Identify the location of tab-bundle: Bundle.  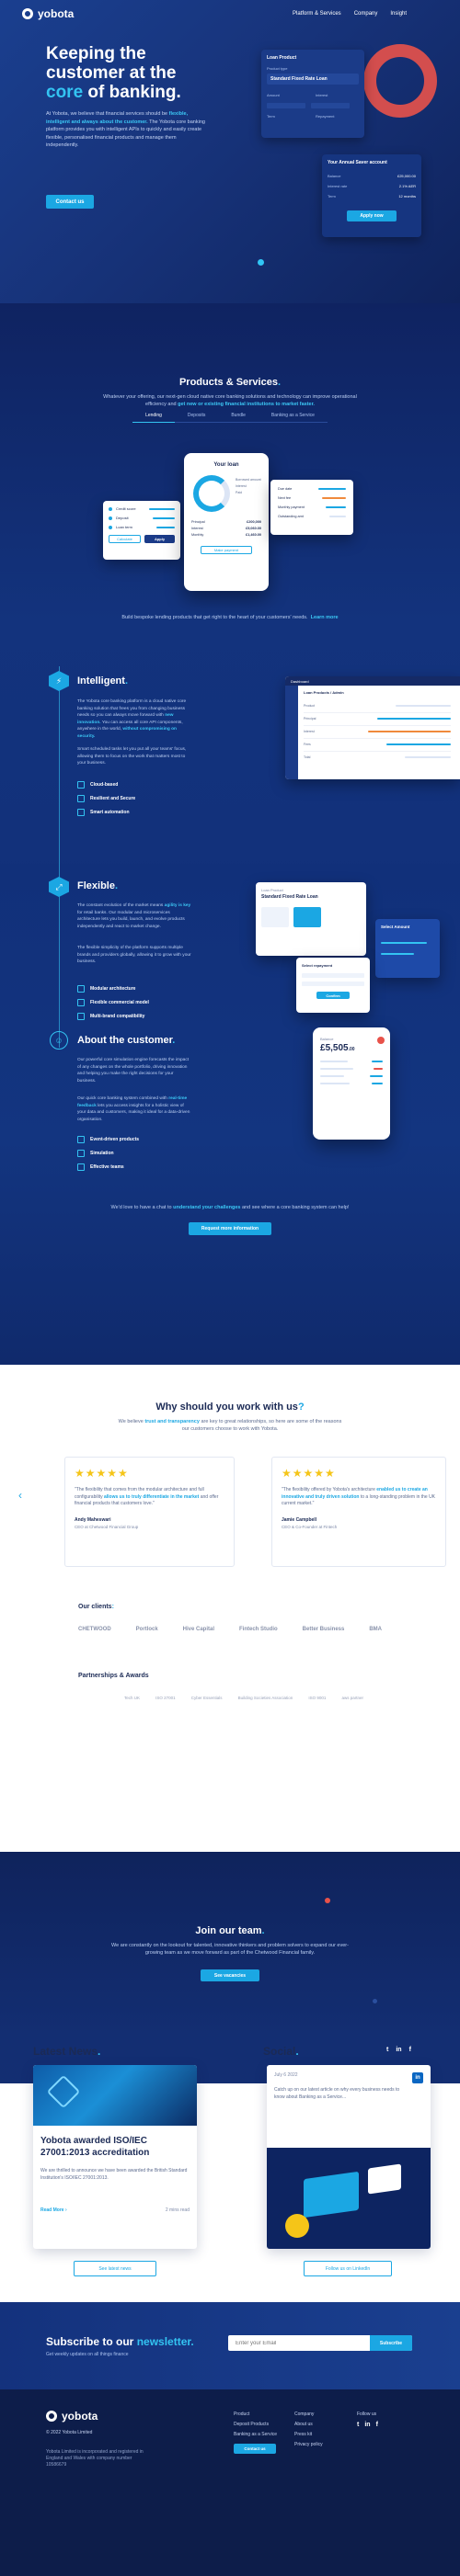
(238, 416).